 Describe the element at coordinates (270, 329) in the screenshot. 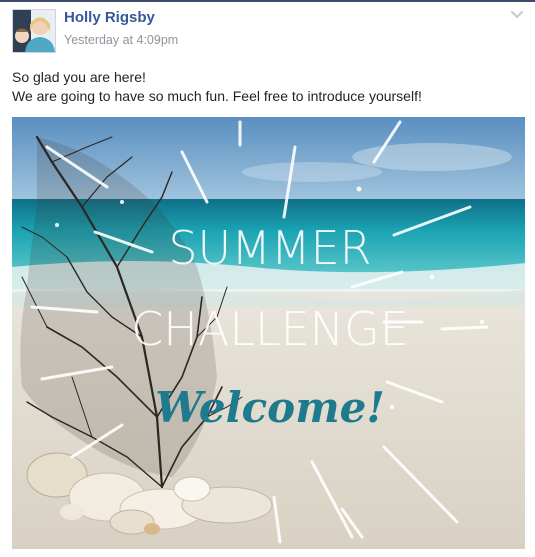

I see `image-text-challenge: CHALLENGE` at that location.